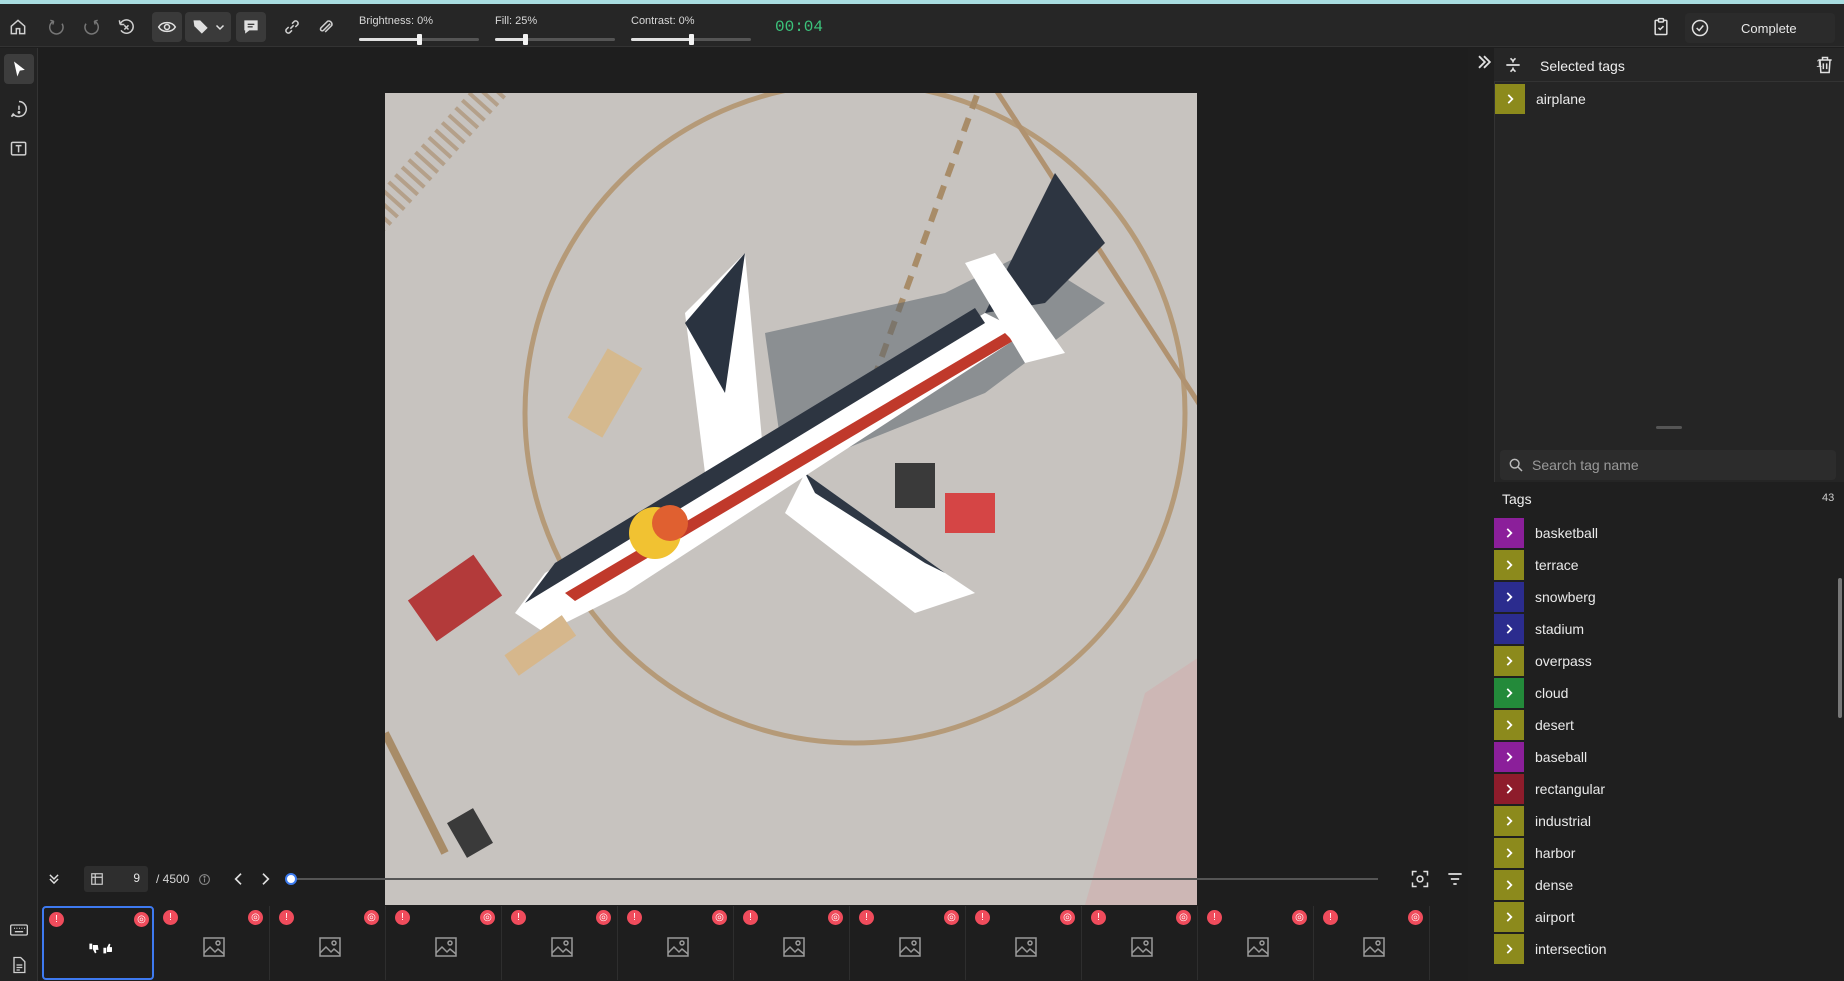 Image resolution: width=1844 pixels, height=981 pixels. I want to click on select-tool-button, so click(19, 69).